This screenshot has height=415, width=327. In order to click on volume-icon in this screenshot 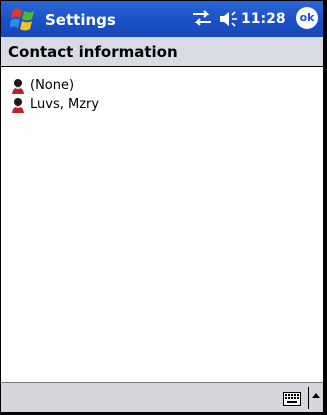, I will do `click(228, 19)`.